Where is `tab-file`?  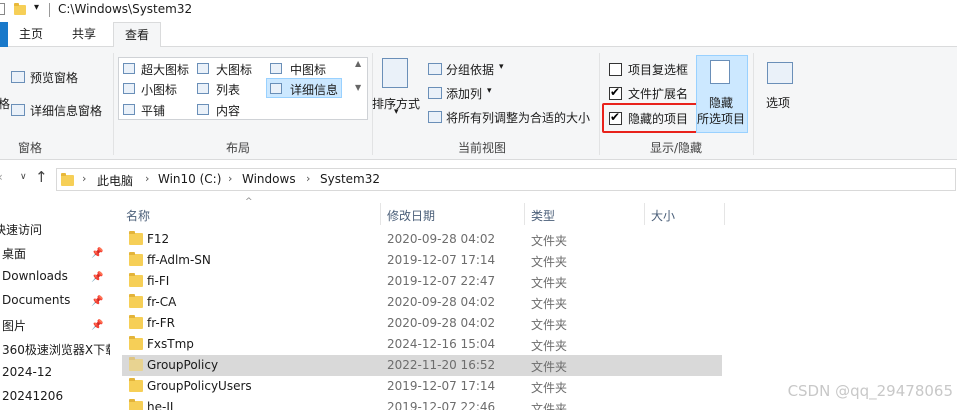
tab-file is located at coordinates (4, 34).